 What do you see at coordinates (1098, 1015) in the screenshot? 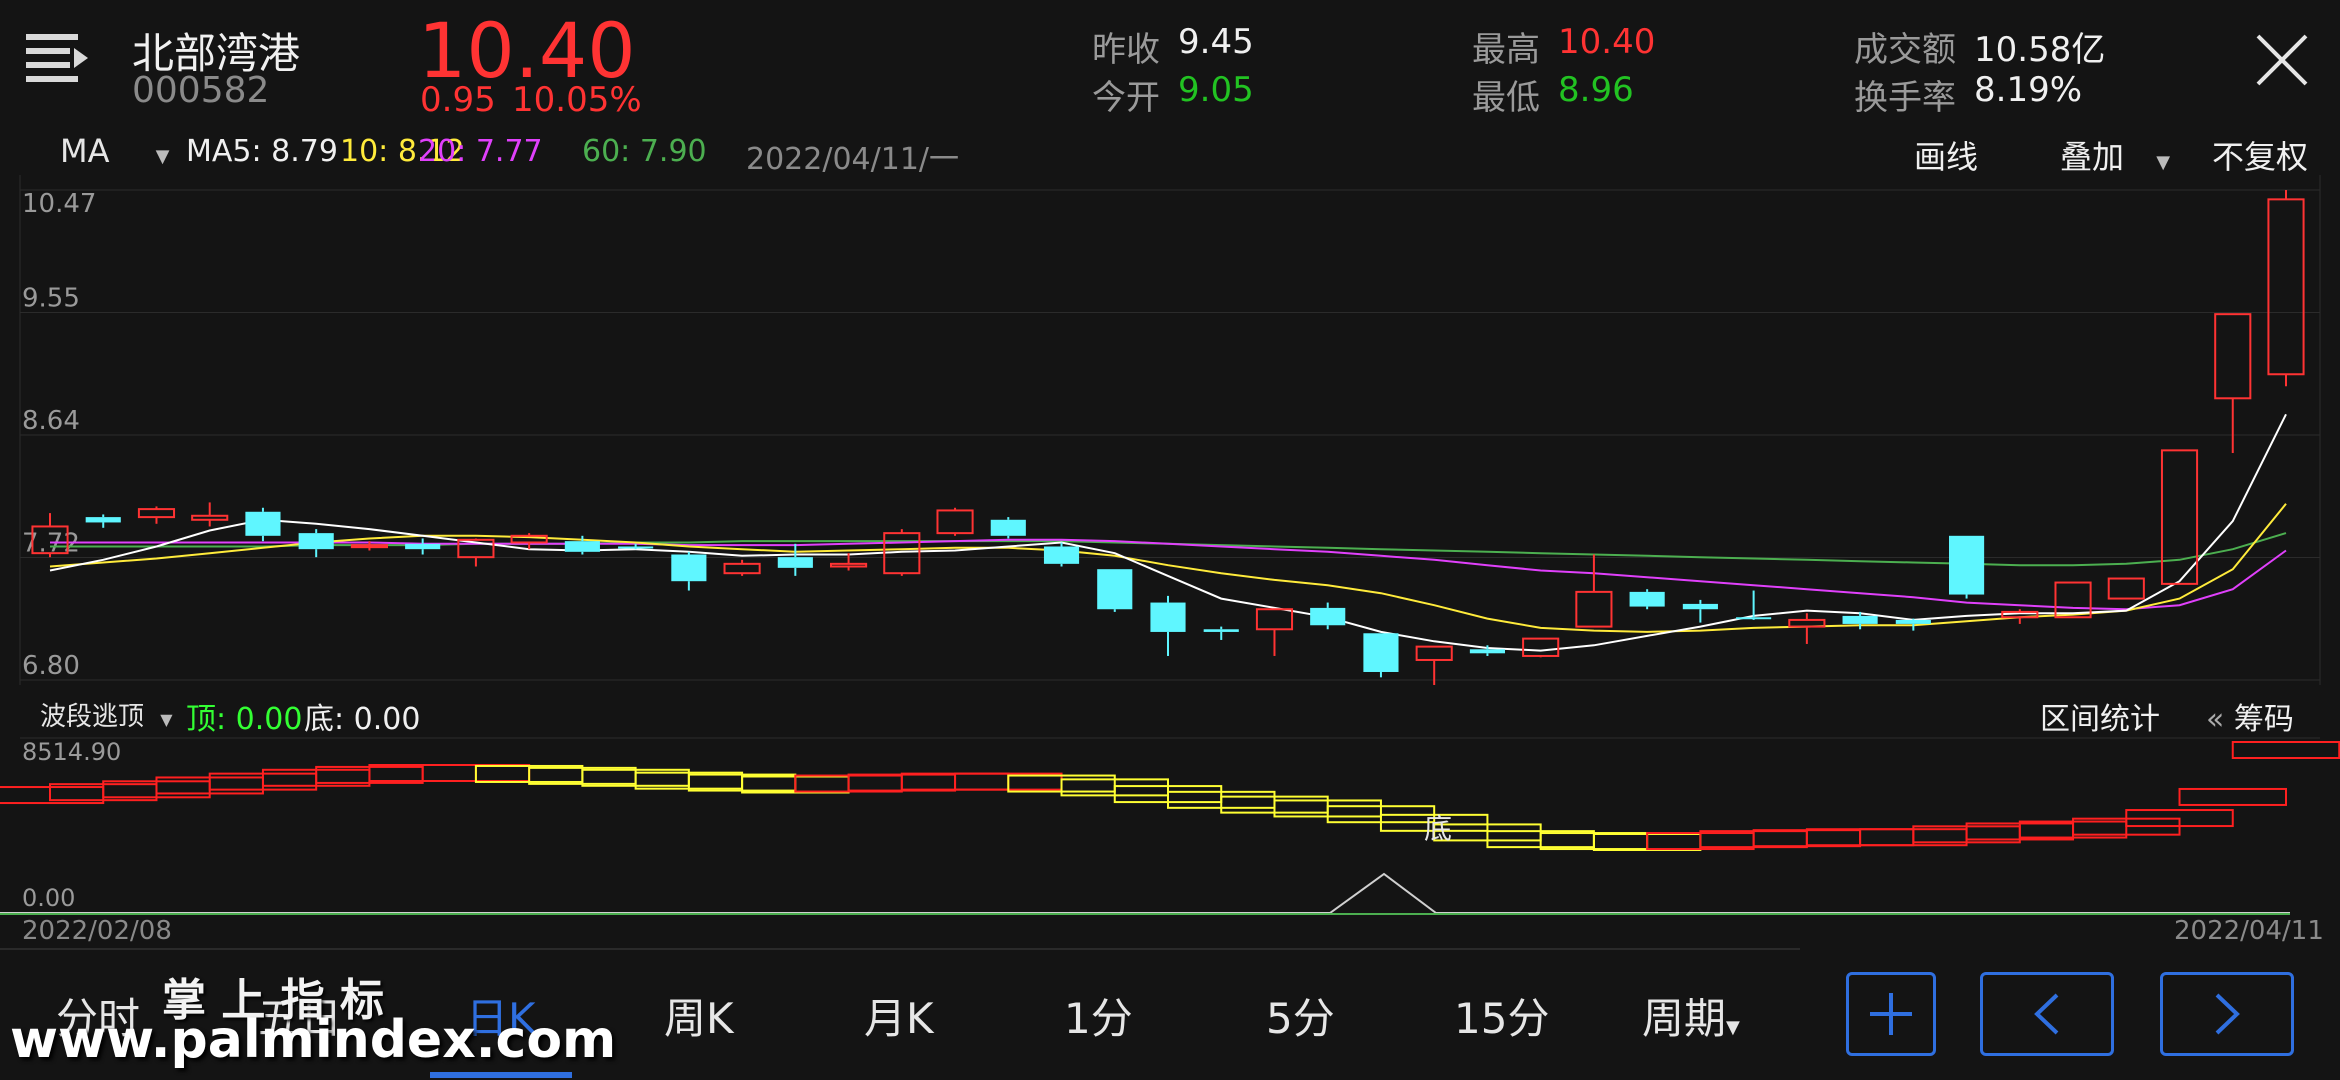
I see `tab-1min: 1分` at bounding box center [1098, 1015].